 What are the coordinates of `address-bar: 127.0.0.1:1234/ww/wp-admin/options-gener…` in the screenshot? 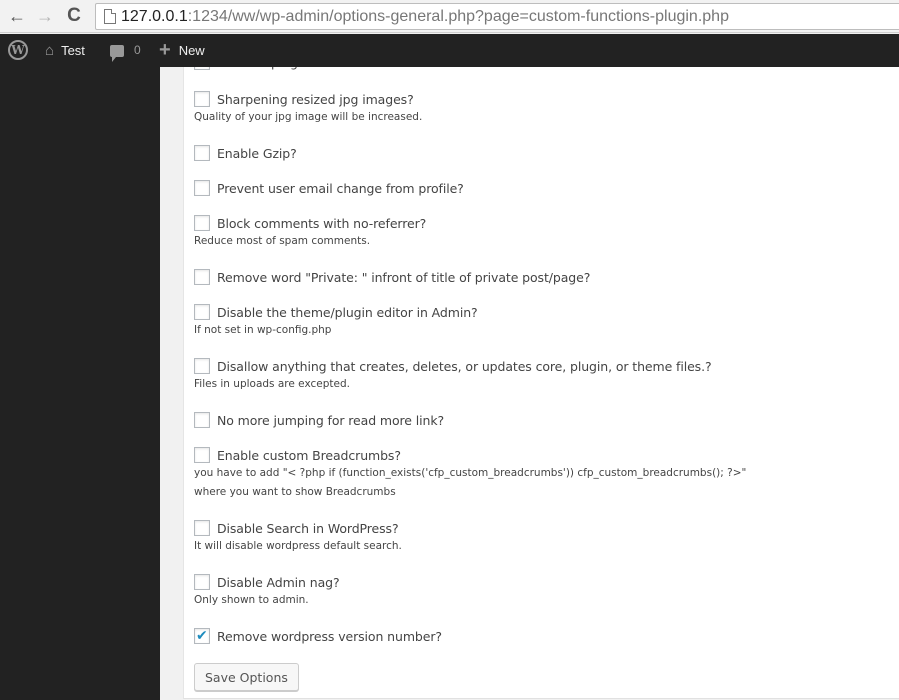 It's located at (497, 16).